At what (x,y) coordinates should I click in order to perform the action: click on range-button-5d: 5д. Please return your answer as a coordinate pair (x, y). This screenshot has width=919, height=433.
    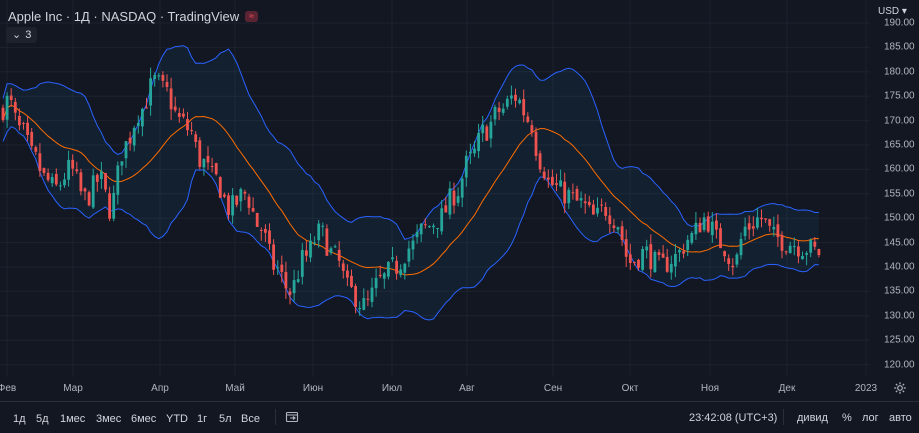
    Looking at the image, I should click on (42, 419).